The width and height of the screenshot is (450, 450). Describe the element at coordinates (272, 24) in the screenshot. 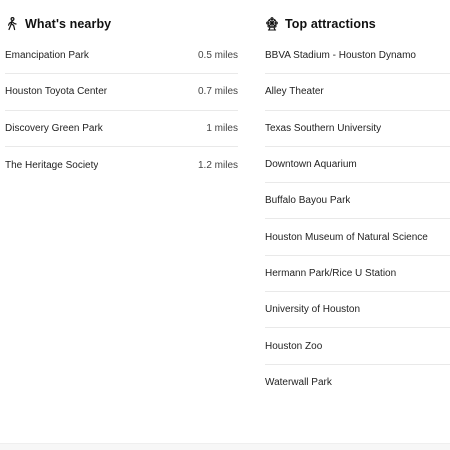

I see `ferris-wheel-icon` at that location.